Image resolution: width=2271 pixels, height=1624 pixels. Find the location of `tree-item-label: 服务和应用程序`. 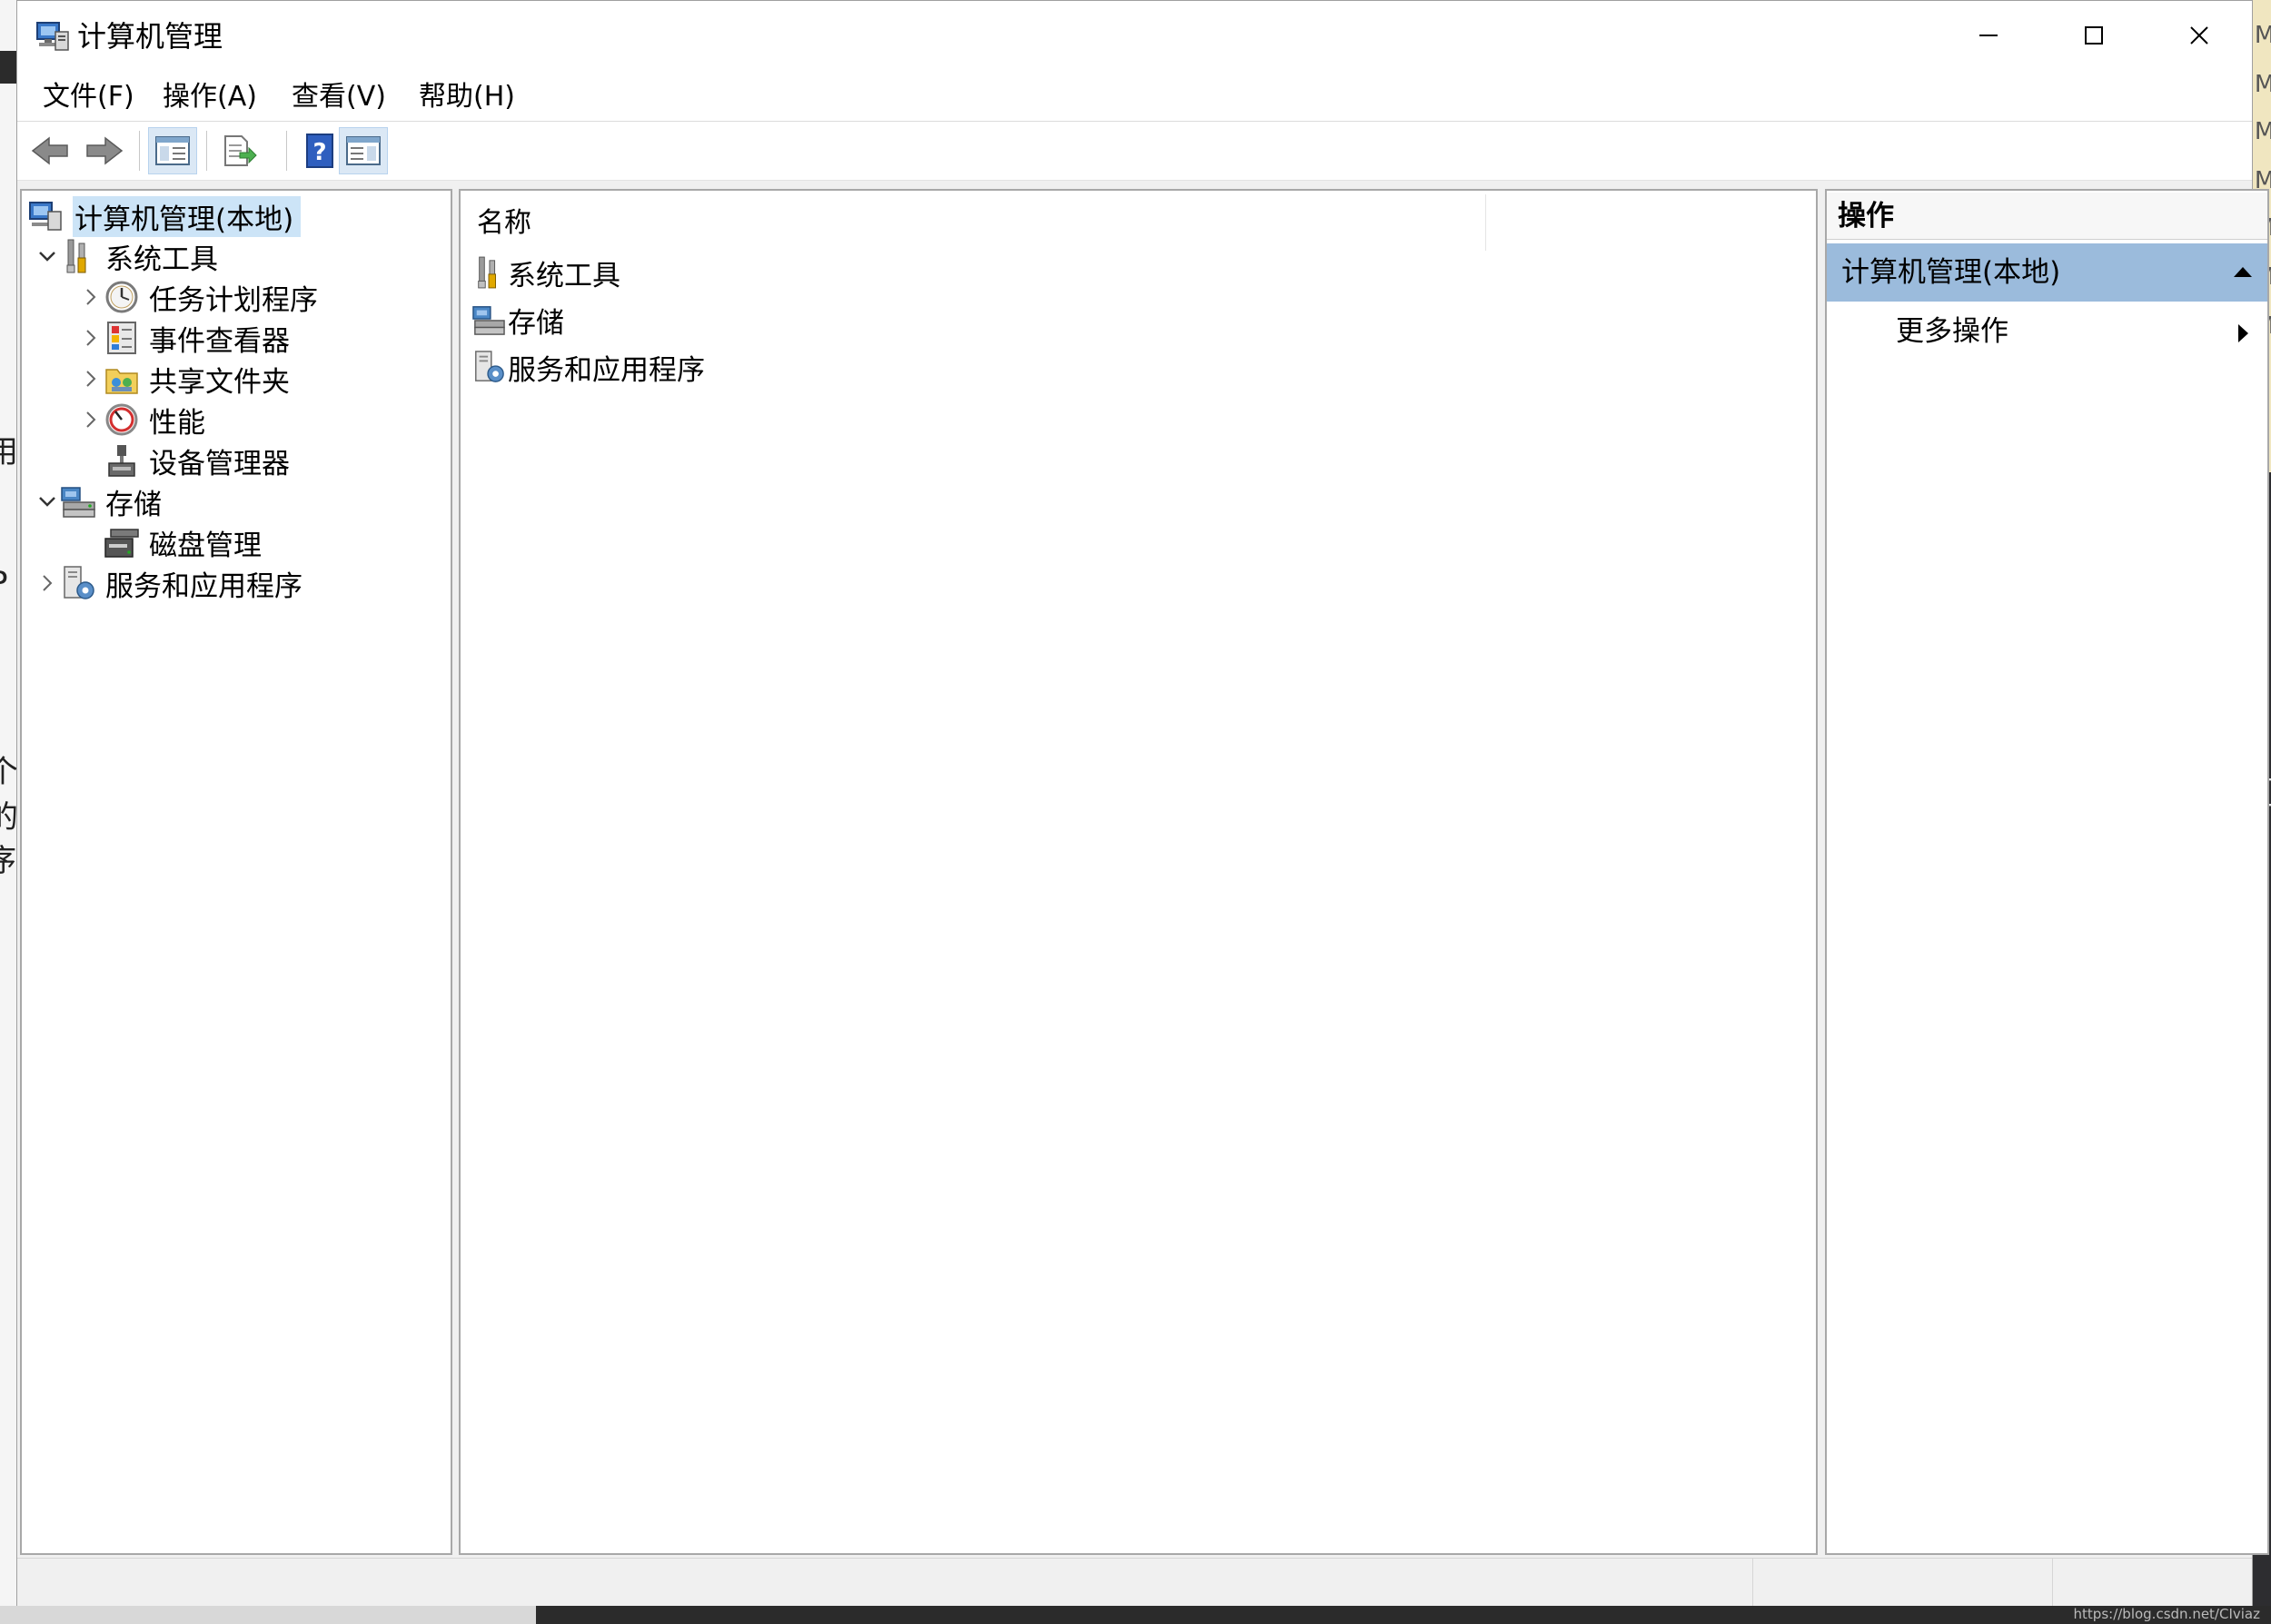

tree-item-label: 服务和应用程序 is located at coordinates (203, 586).